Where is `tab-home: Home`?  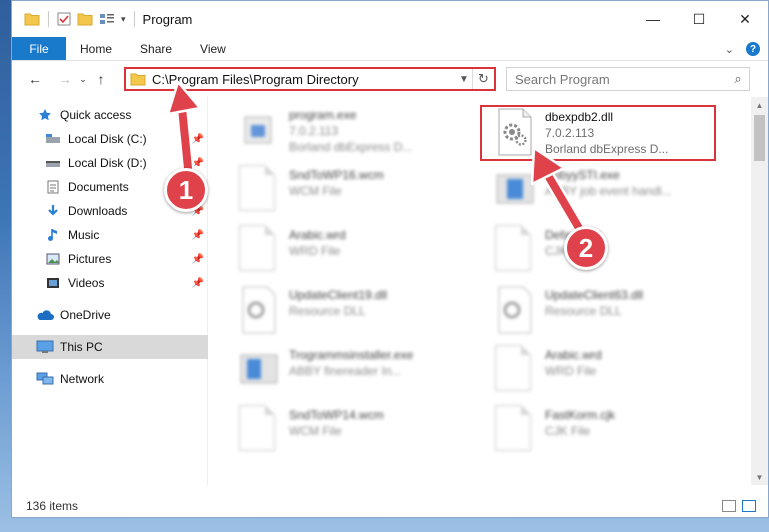 tab-home: Home is located at coordinates (96, 48).